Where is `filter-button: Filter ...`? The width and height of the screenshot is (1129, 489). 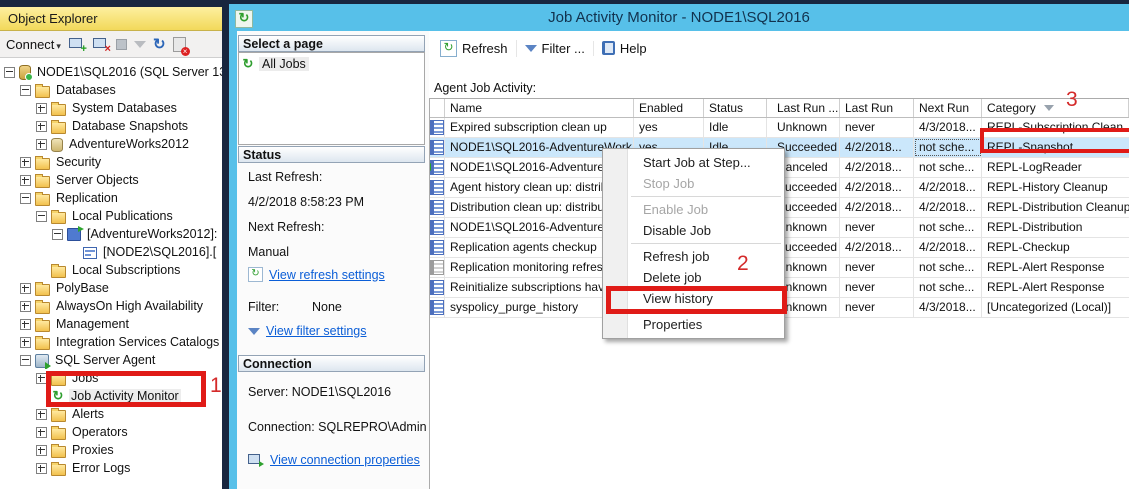
filter-button: Filter ... is located at coordinates (555, 48).